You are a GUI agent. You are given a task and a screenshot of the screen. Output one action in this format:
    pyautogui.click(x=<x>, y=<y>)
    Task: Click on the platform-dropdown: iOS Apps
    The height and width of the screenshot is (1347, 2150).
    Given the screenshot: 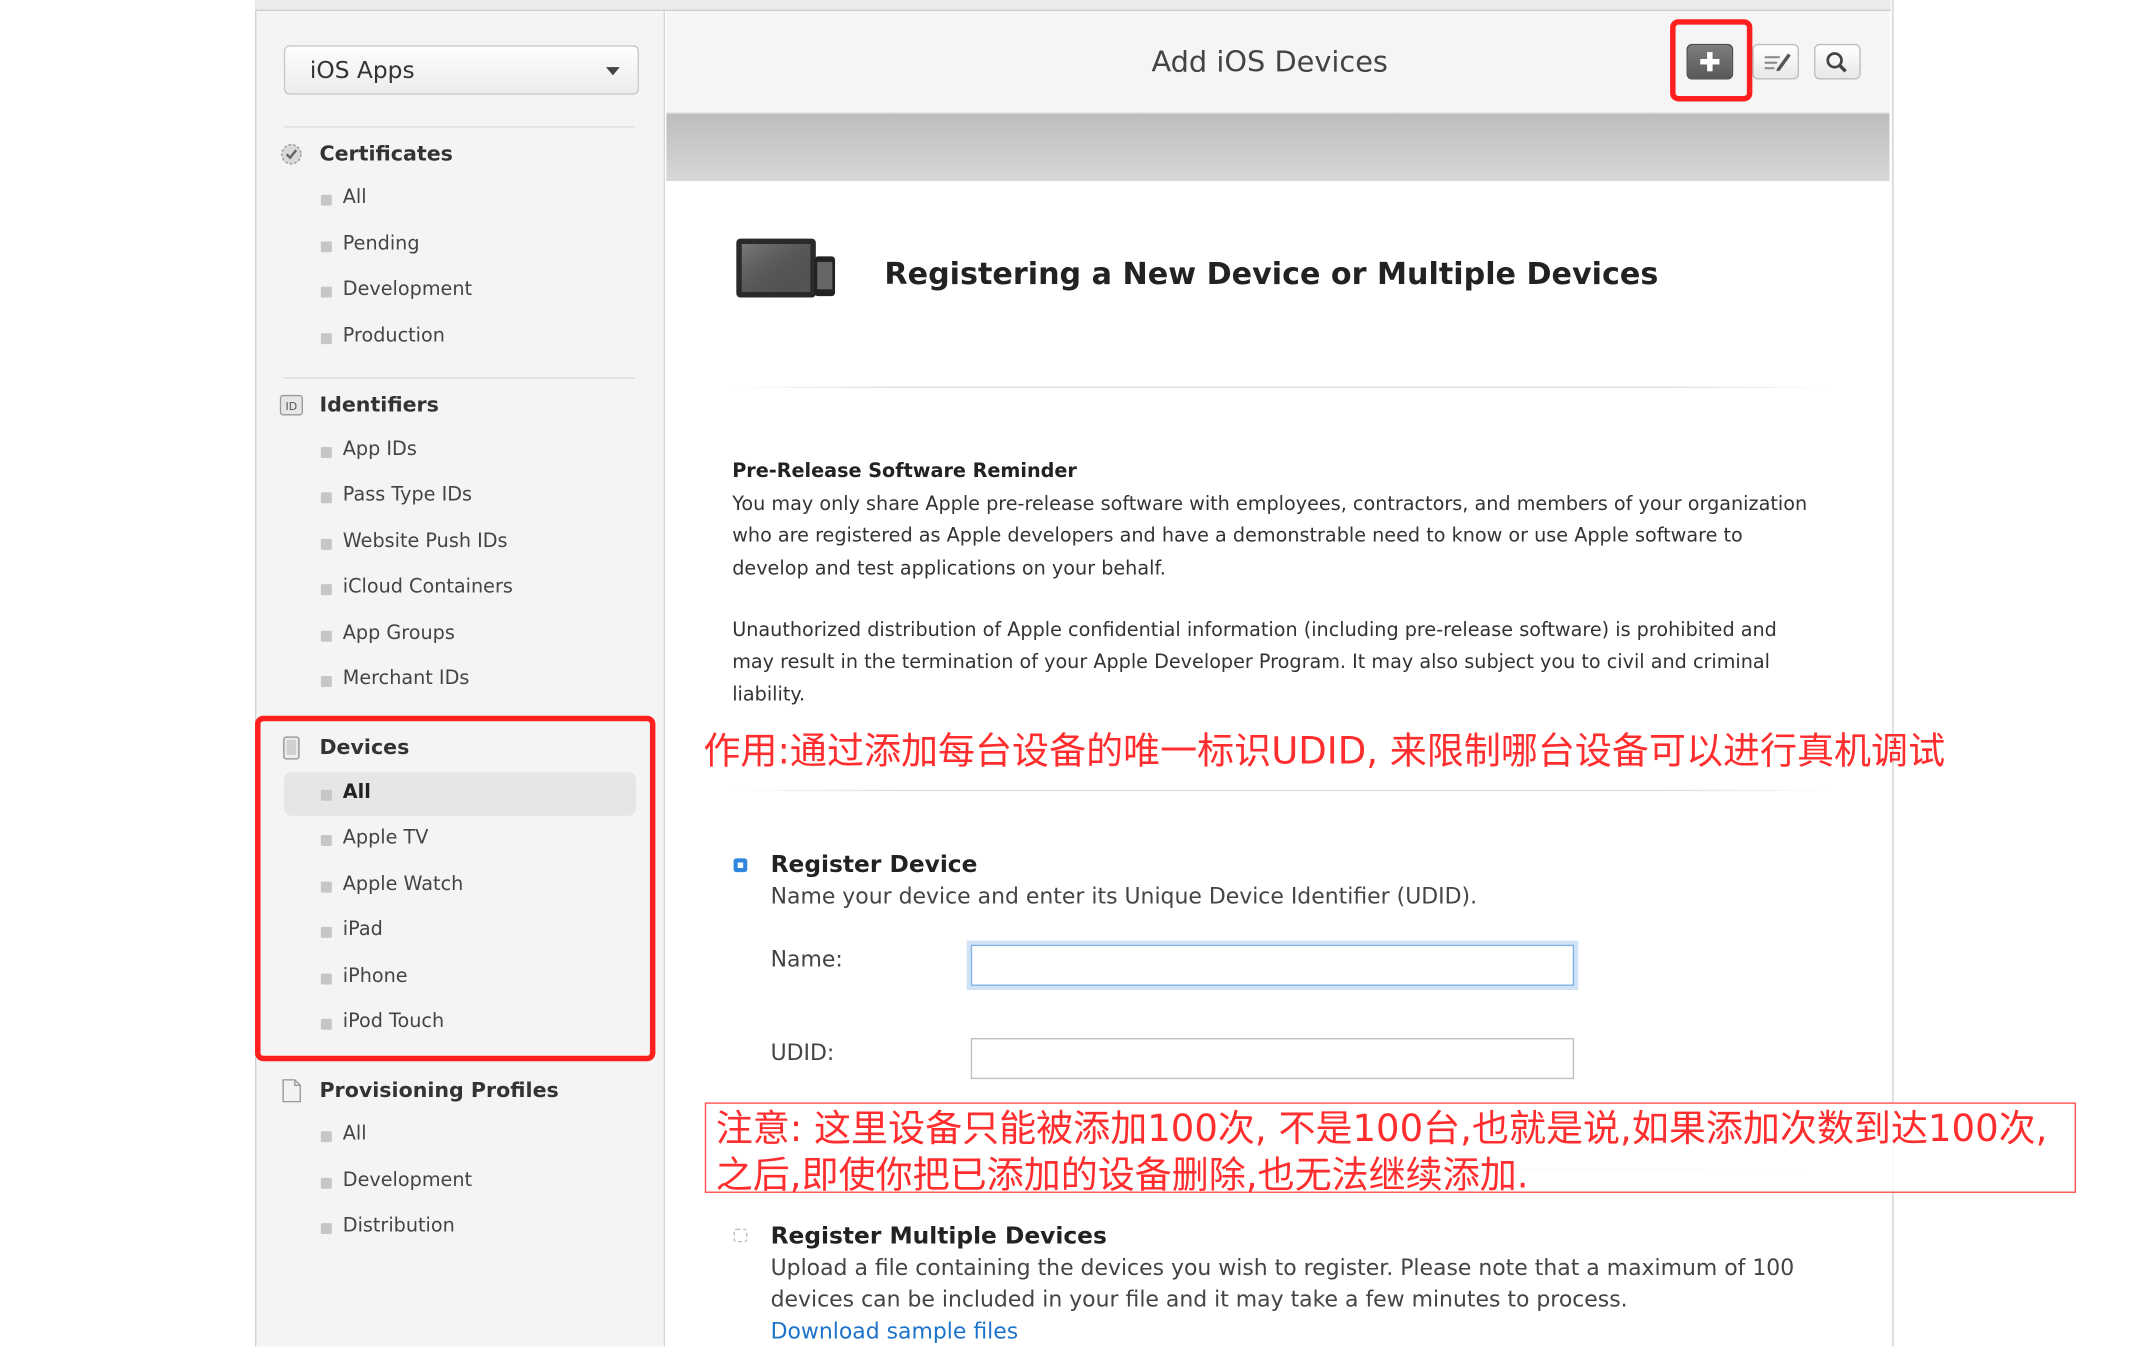 What is the action you would take?
    pyautogui.click(x=461, y=70)
    